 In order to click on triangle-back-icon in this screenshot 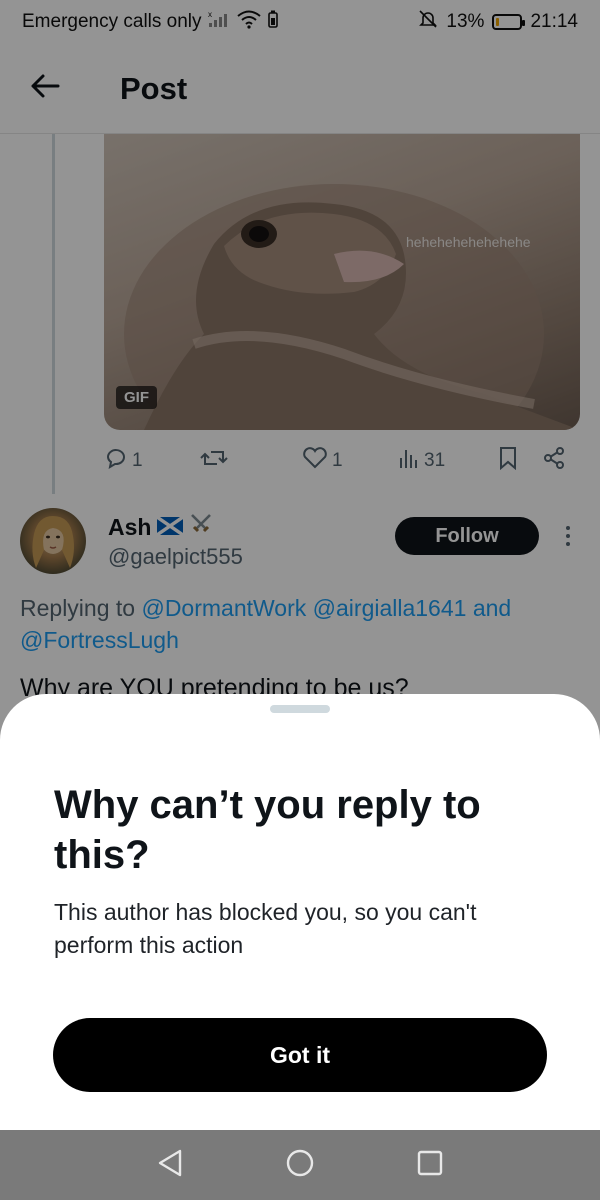, I will do `click(170, 1165)`.